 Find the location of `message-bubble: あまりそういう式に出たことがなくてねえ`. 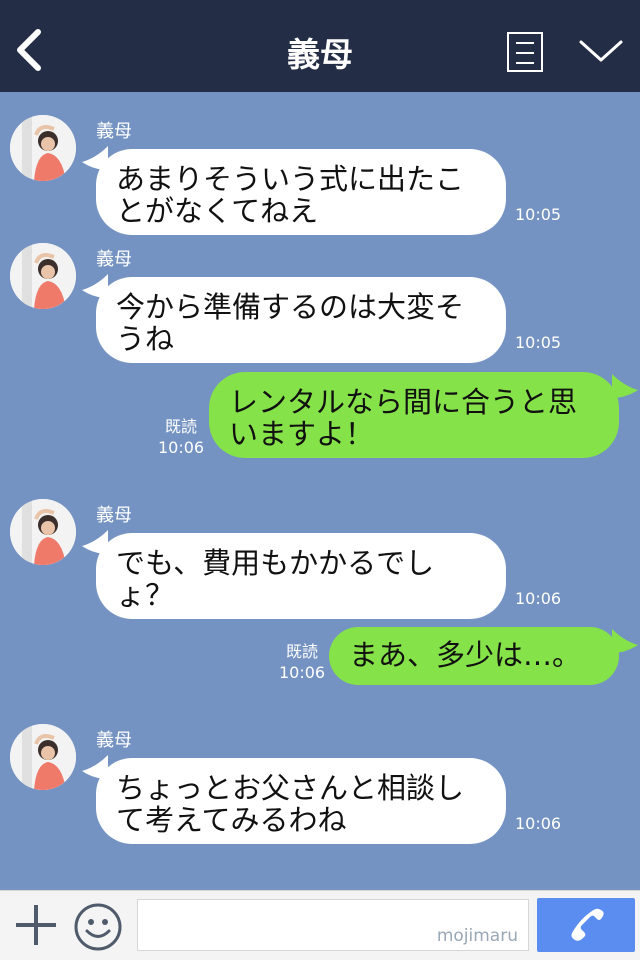

message-bubble: あまりそういう式に出たことがなくてねえ is located at coordinates (301, 192).